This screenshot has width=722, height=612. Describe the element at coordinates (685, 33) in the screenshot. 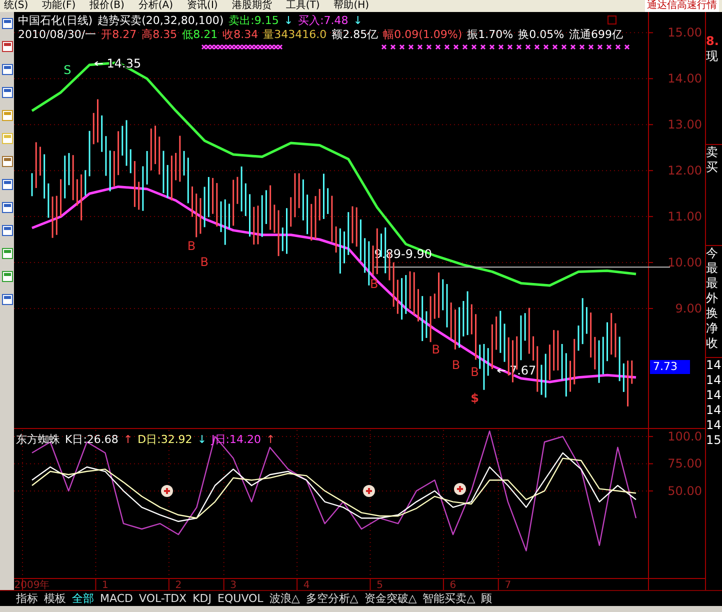

I see `axis-label: 15.00` at that location.